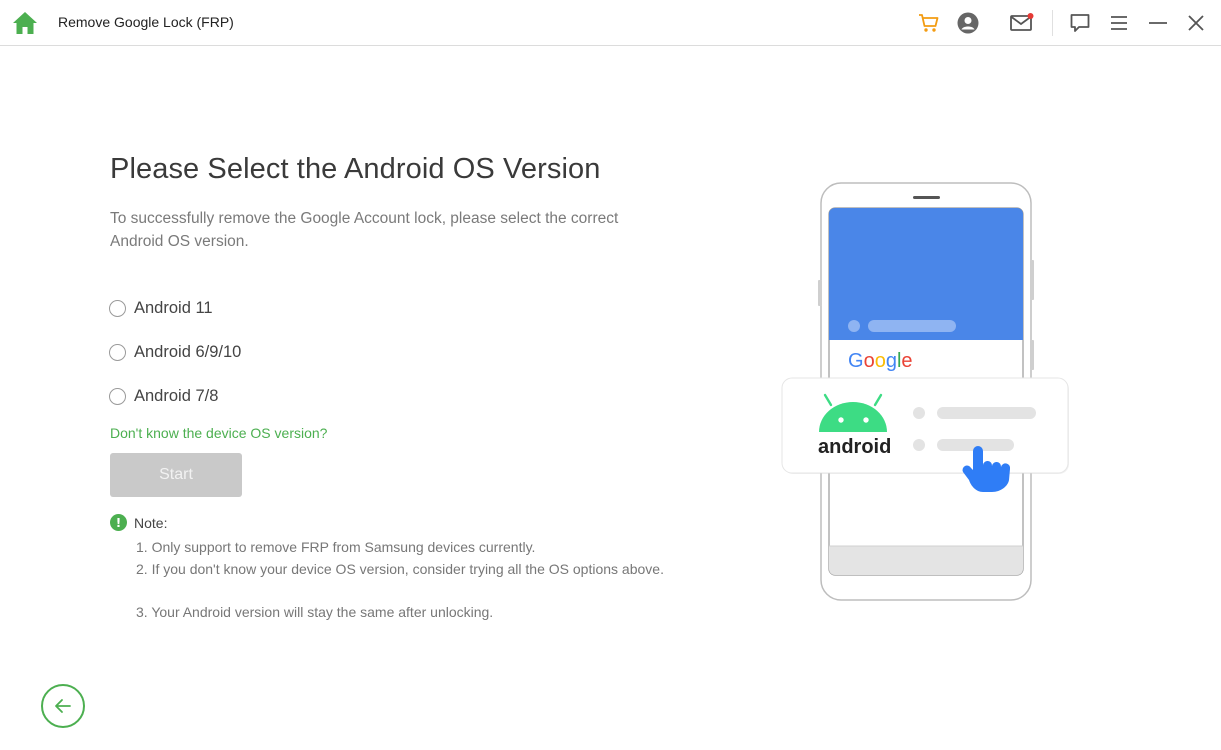 Image resolution: width=1221 pixels, height=750 pixels. I want to click on option-android-11: Android 11, so click(161, 308).